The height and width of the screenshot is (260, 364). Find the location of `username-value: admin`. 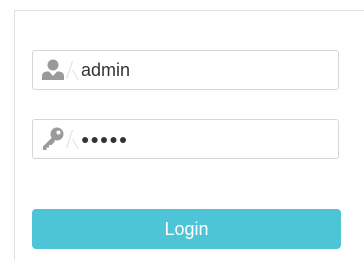

username-value: admin is located at coordinates (106, 70).